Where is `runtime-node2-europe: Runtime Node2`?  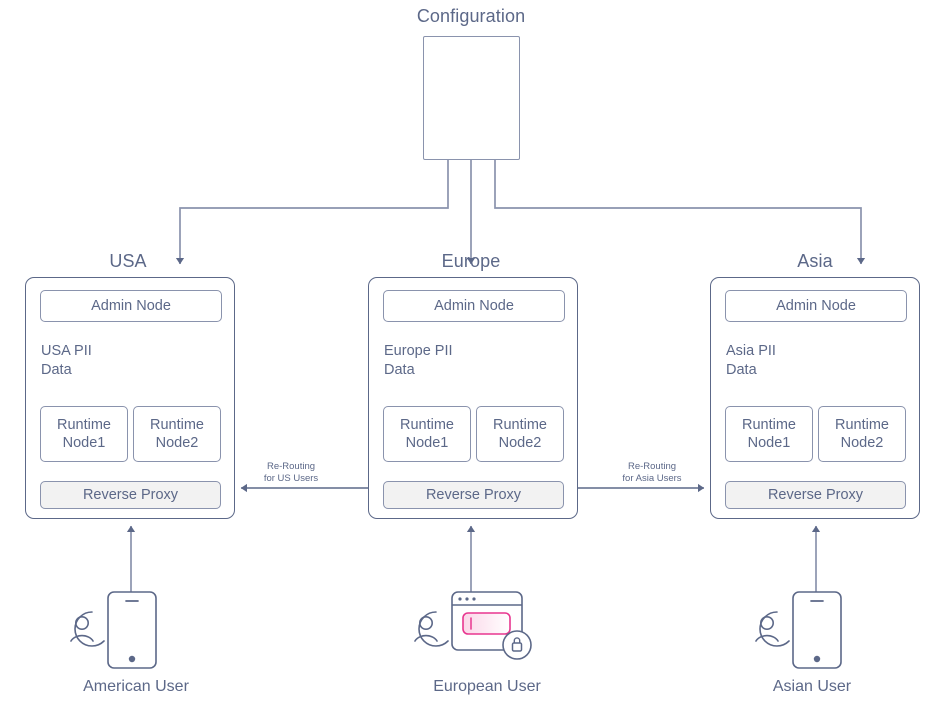 runtime-node2-europe: Runtime Node2 is located at coordinates (520, 434).